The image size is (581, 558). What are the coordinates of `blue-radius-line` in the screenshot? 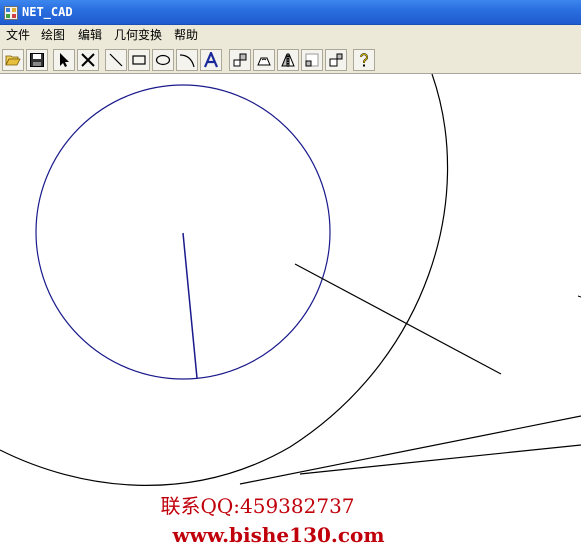 It's located at (190, 305).